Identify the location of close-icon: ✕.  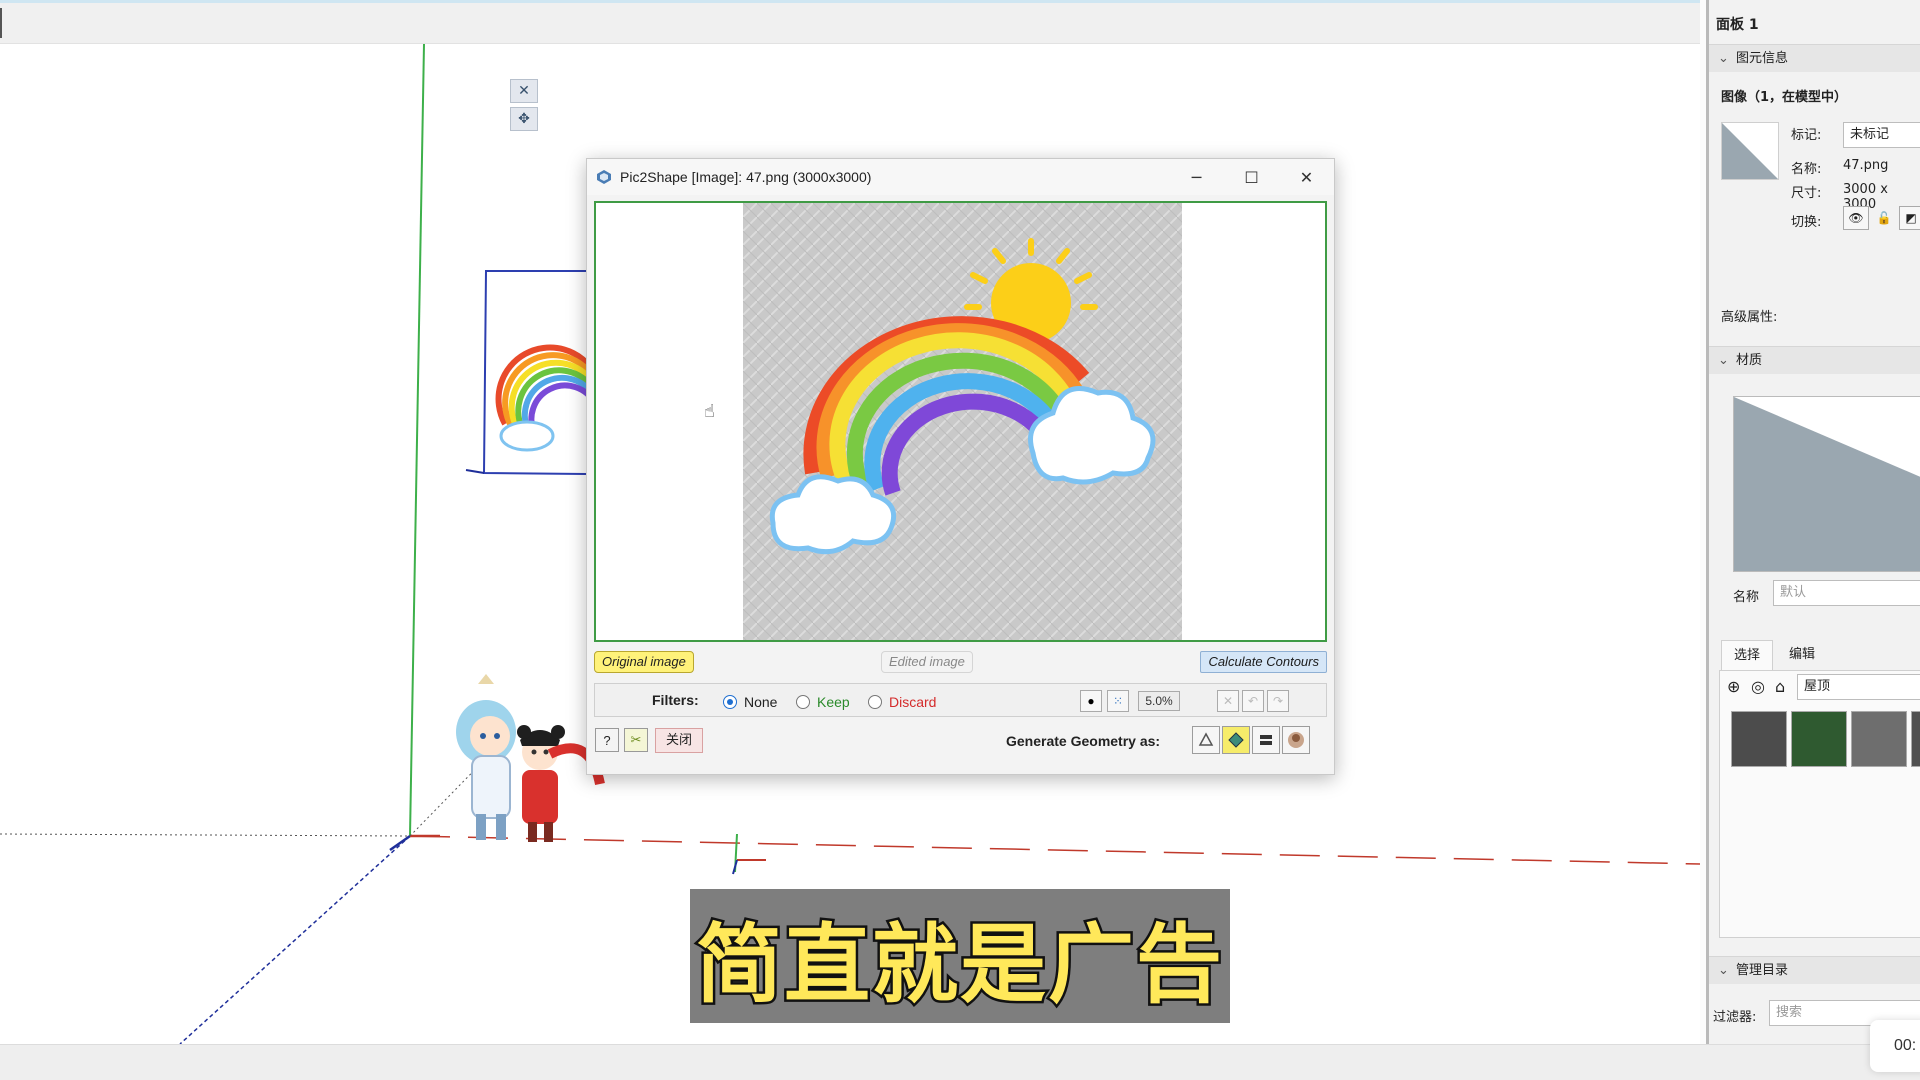
(524, 91).